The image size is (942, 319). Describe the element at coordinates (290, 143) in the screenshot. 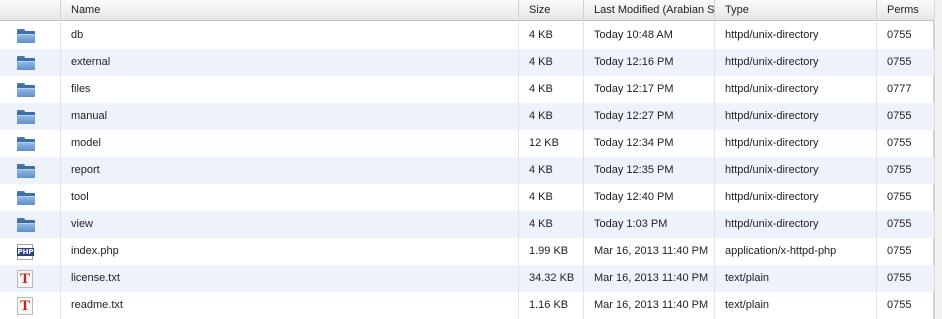

I see `file-name: model` at that location.